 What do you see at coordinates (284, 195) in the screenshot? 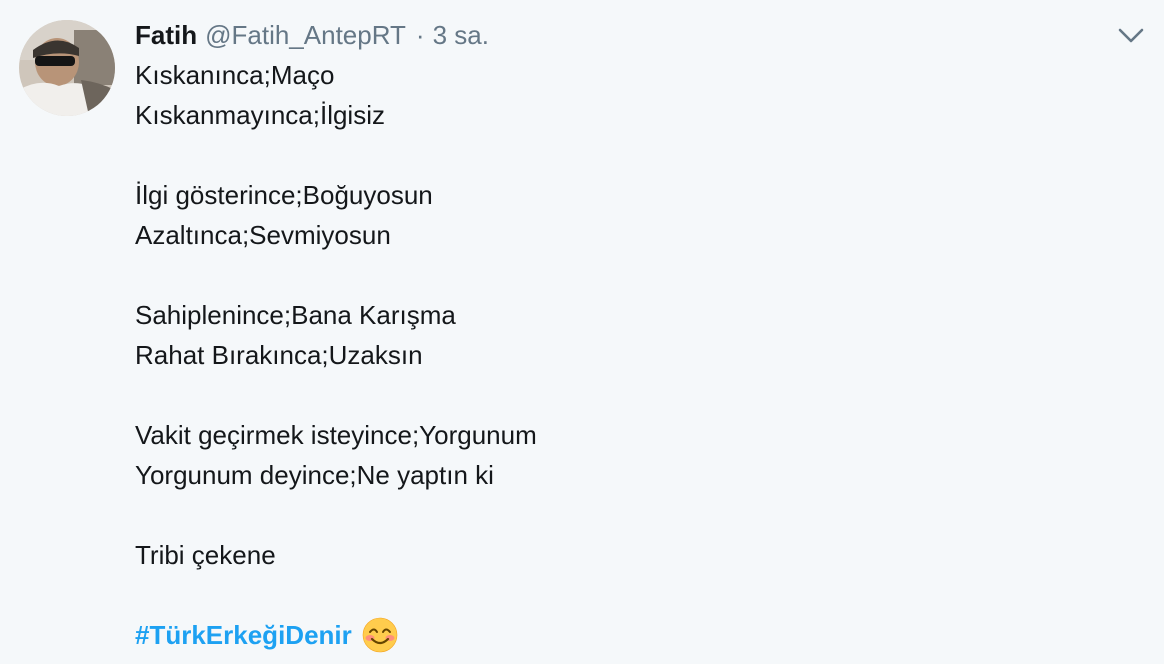
I see `tweet-line: İlgi gösterince;Boğuyosun` at bounding box center [284, 195].